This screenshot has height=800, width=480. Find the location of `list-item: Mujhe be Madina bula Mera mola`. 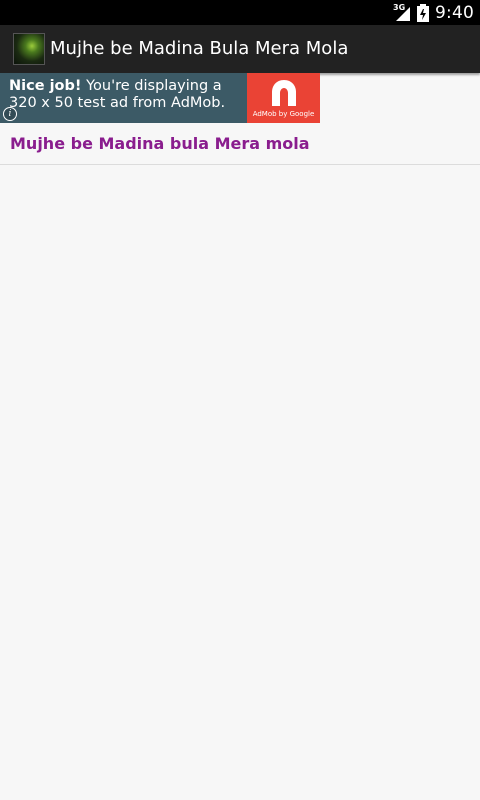

list-item: Mujhe be Madina bula Mera mola is located at coordinates (240, 144).